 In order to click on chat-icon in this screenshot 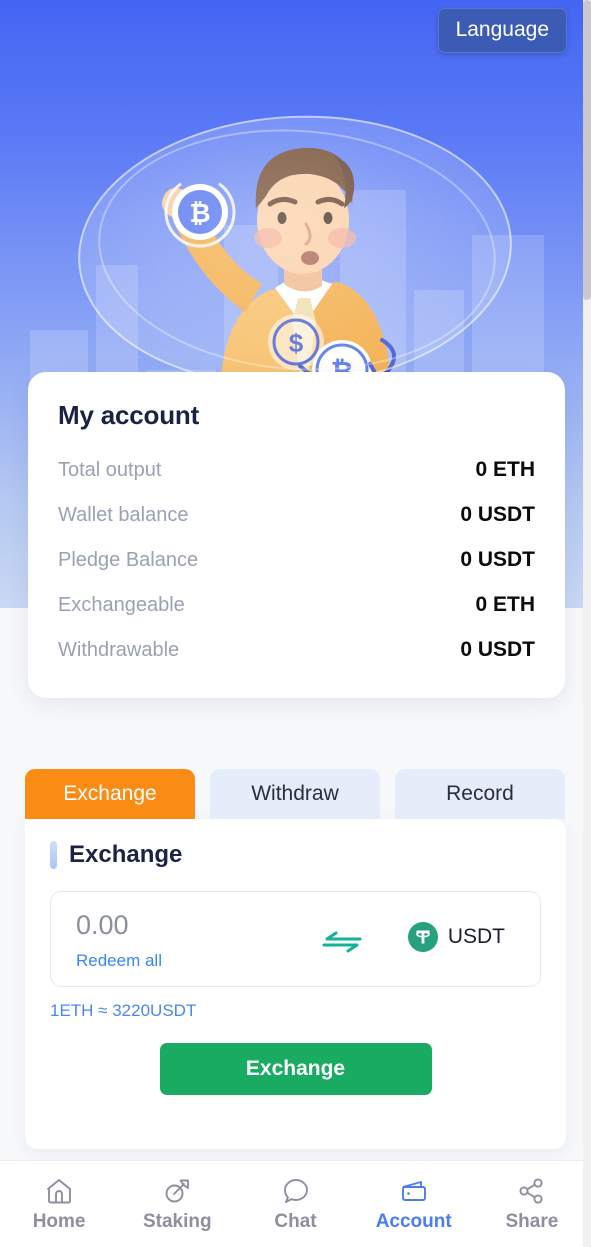, I will do `click(296, 1191)`.